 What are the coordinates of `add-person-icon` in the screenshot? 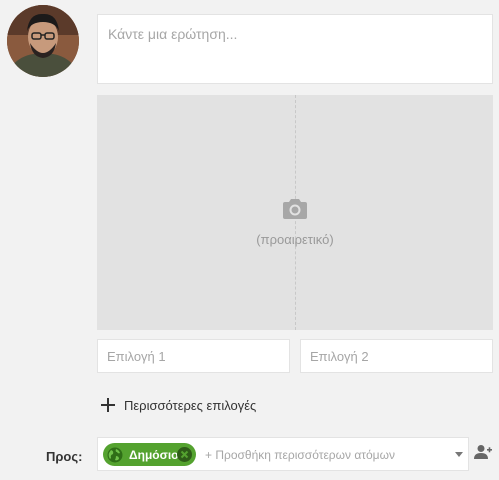 It's located at (483, 452).